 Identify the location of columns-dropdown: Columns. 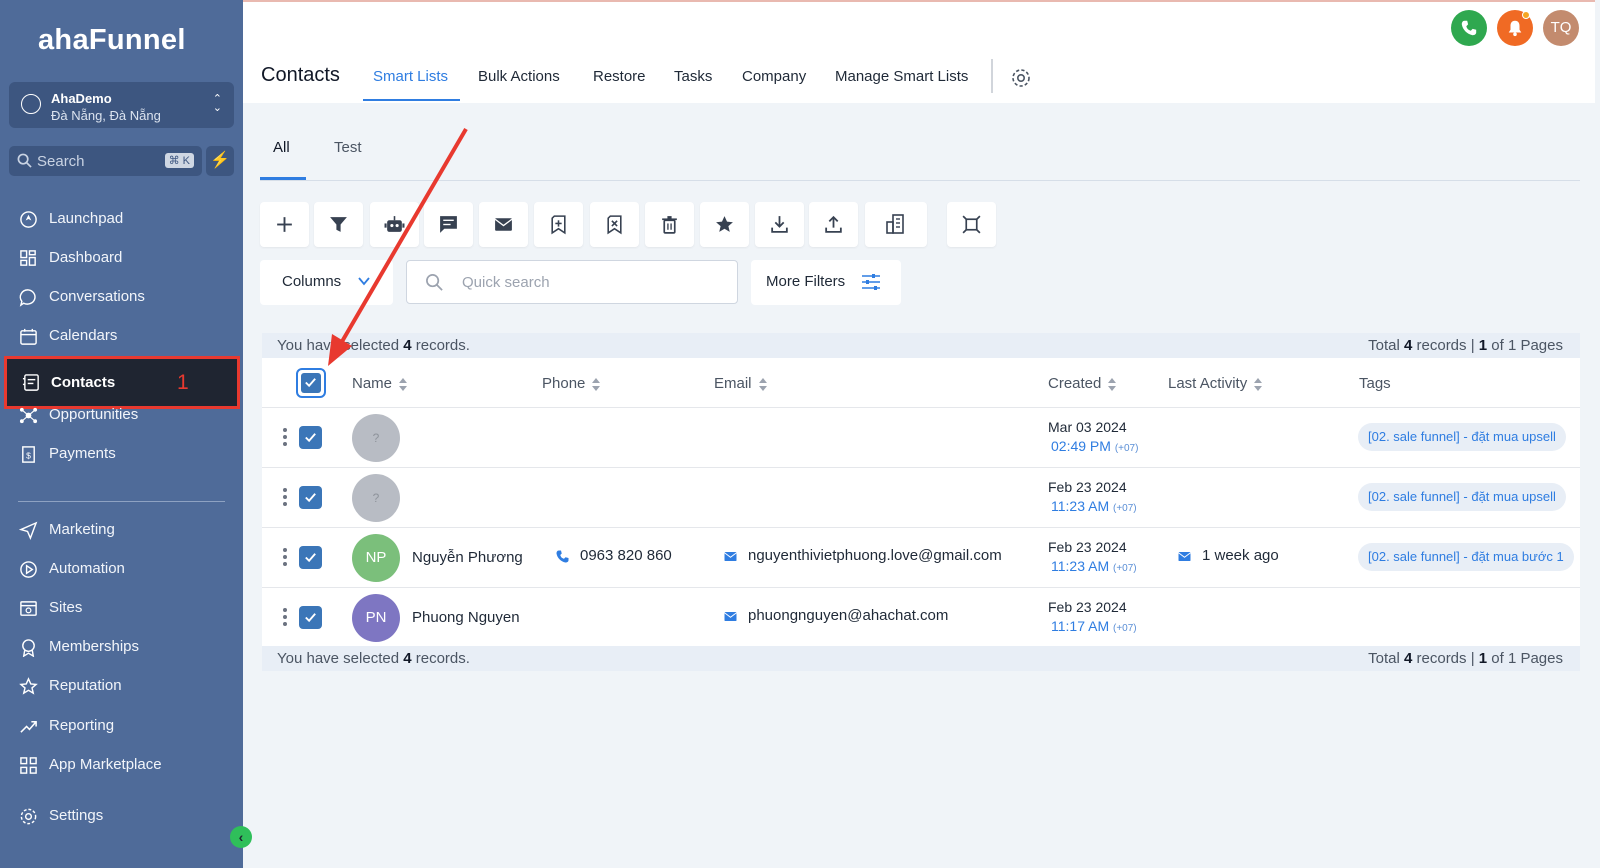
(326, 282).